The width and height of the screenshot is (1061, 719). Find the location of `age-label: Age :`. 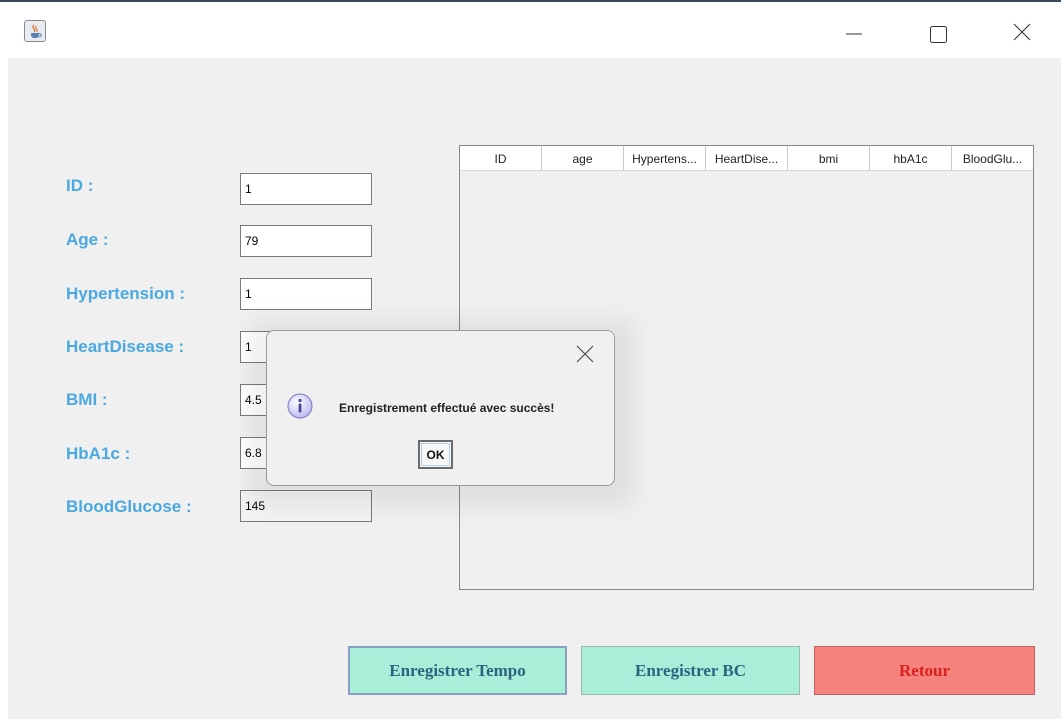

age-label: Age : is located at coordinates (87, 239).